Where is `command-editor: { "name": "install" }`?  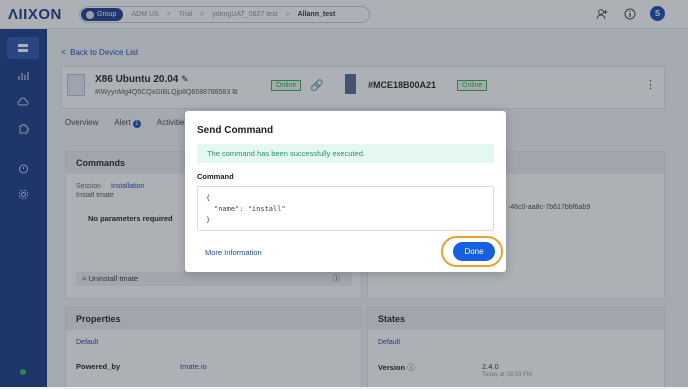
command-editor: { "name": "install" } is located at coordinates (345, 208).